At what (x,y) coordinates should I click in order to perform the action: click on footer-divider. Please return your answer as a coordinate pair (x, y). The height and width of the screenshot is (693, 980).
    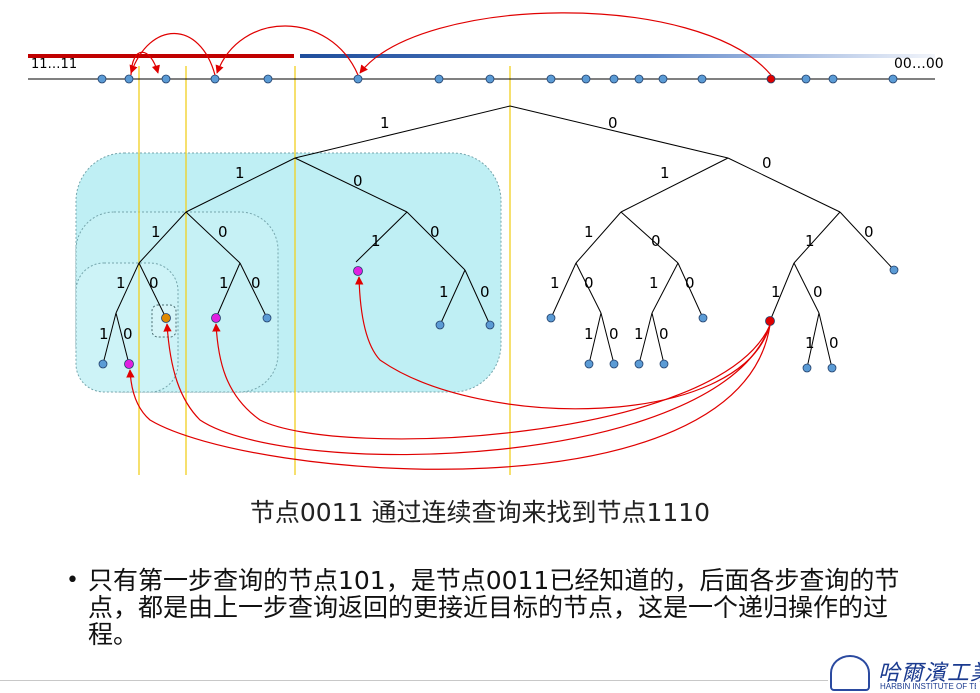
    Looking at the image, I should click on (414, 680).